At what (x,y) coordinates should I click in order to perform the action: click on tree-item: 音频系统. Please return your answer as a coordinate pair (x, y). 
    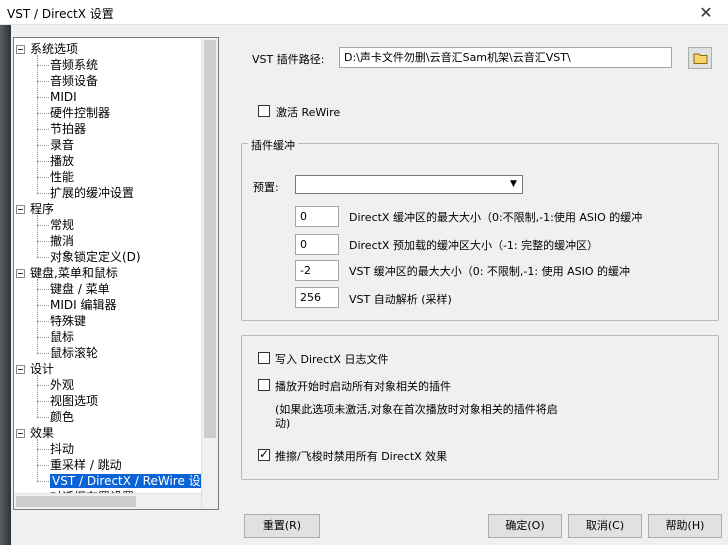
    Looking at the image, I should click on (74, 65).